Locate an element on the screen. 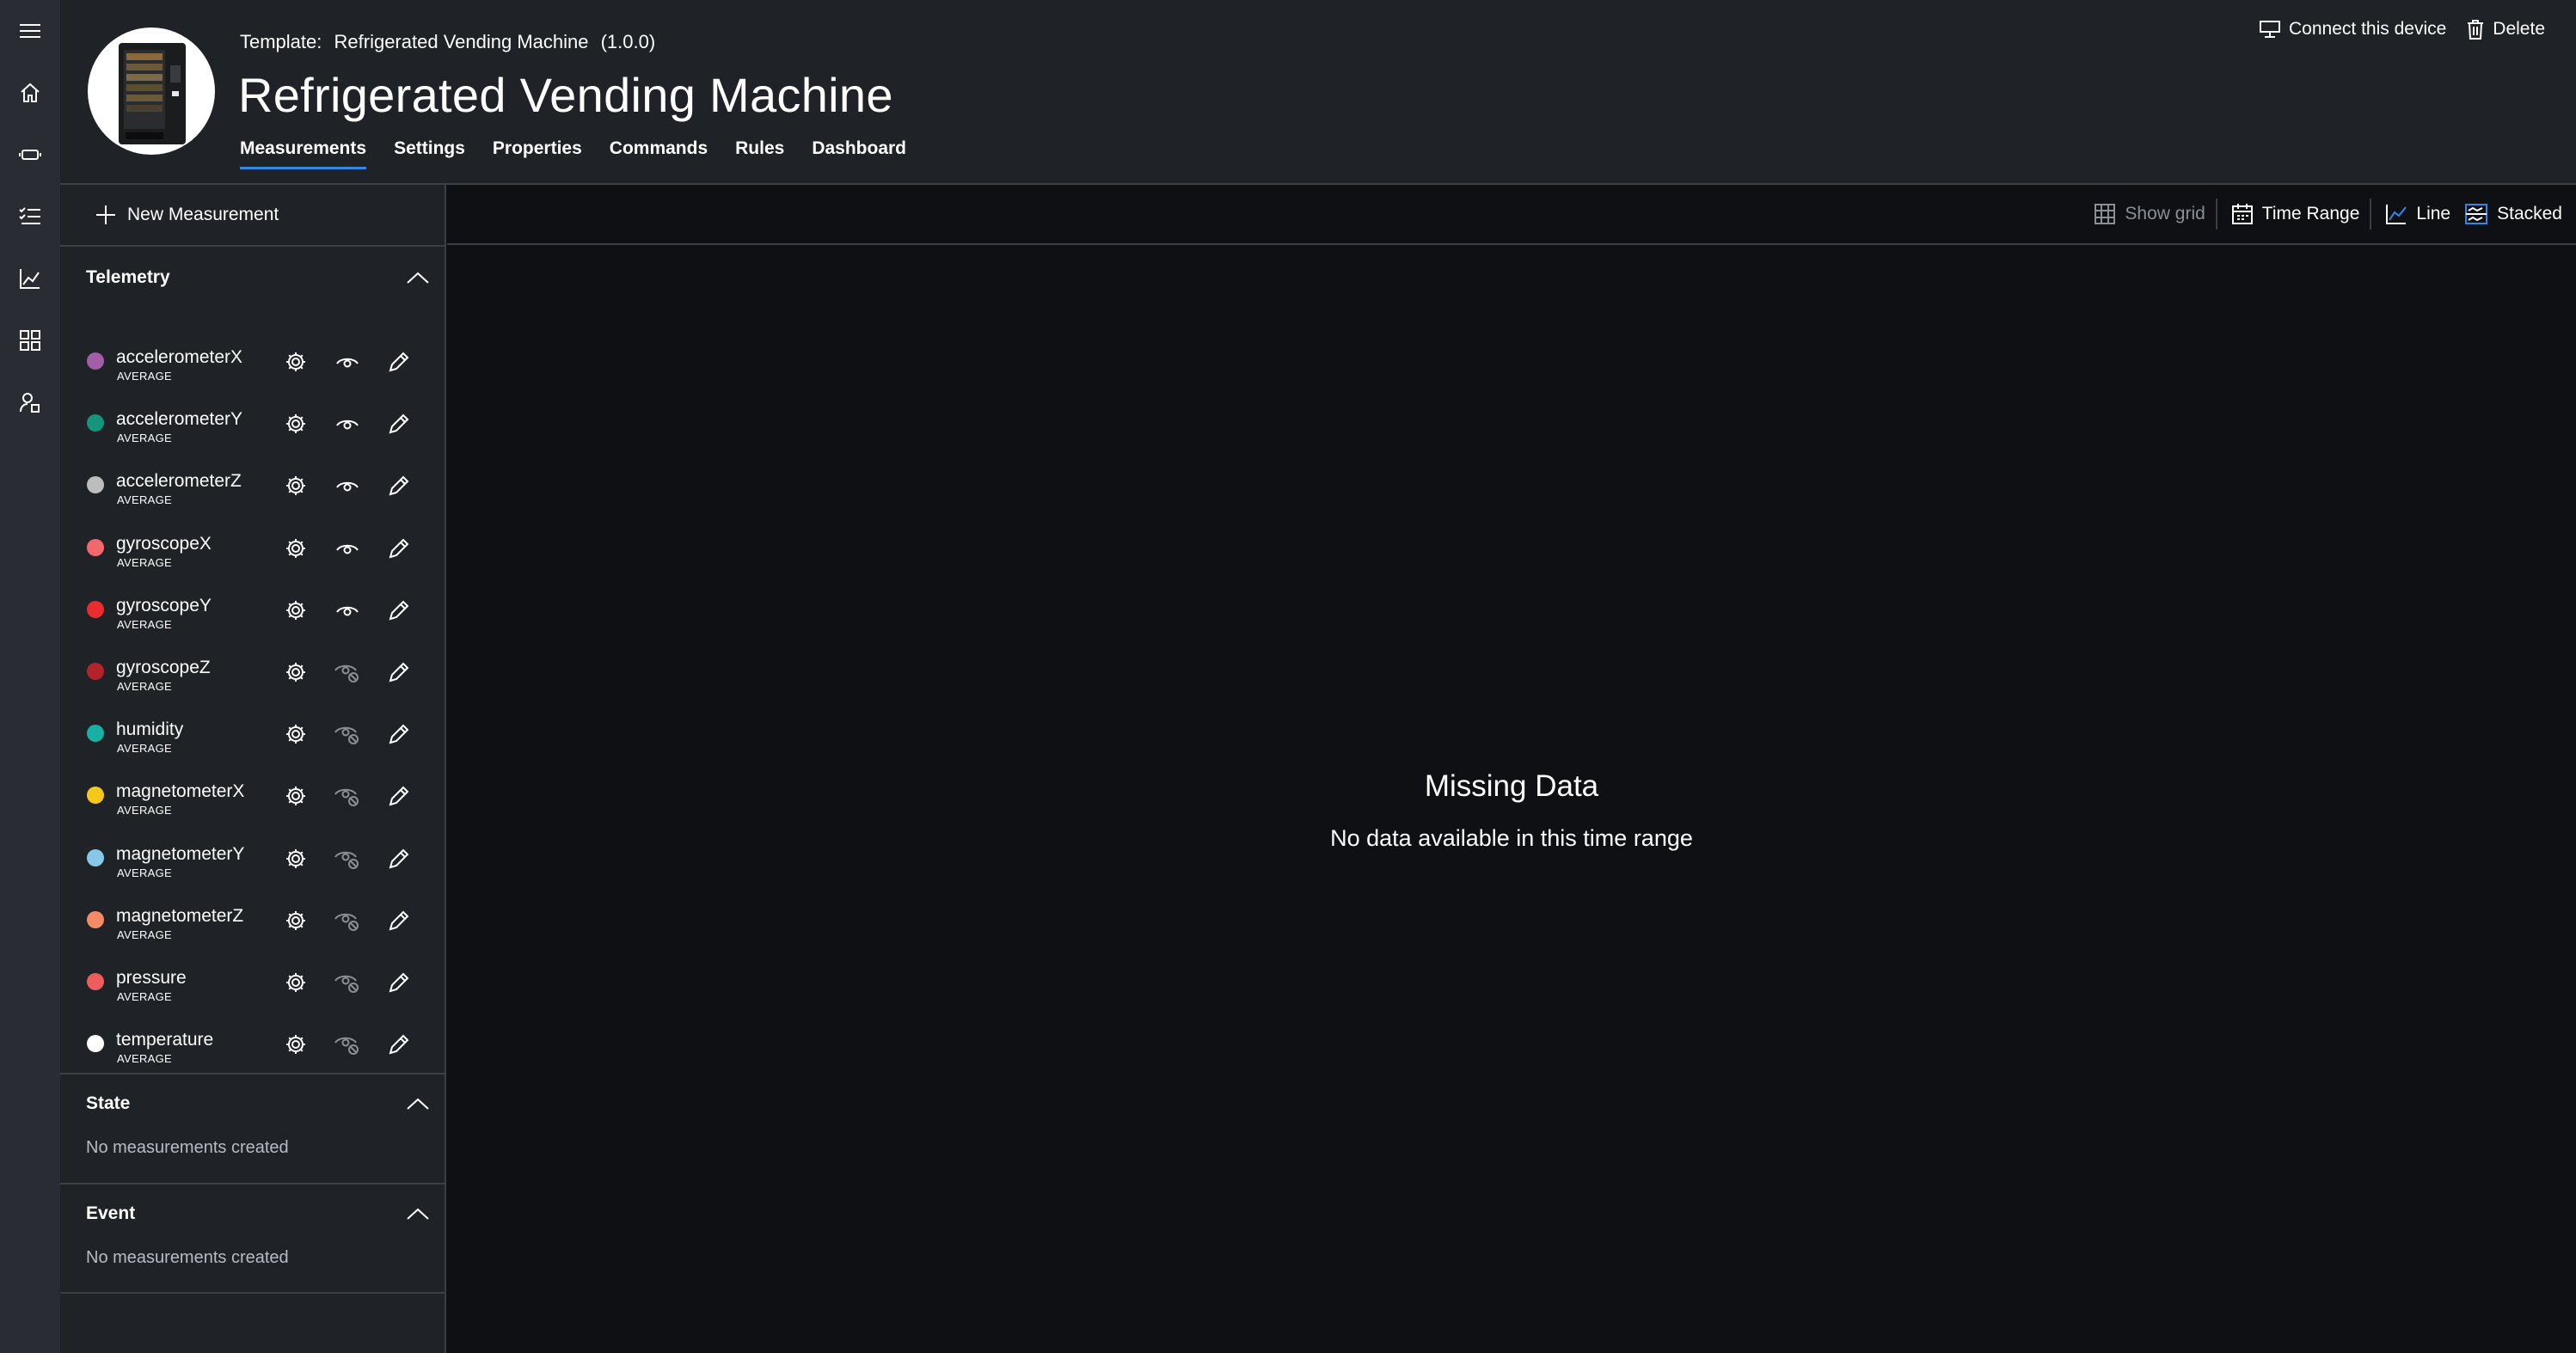  time-range-button: Time Range is located at coordinates (2295, 214).